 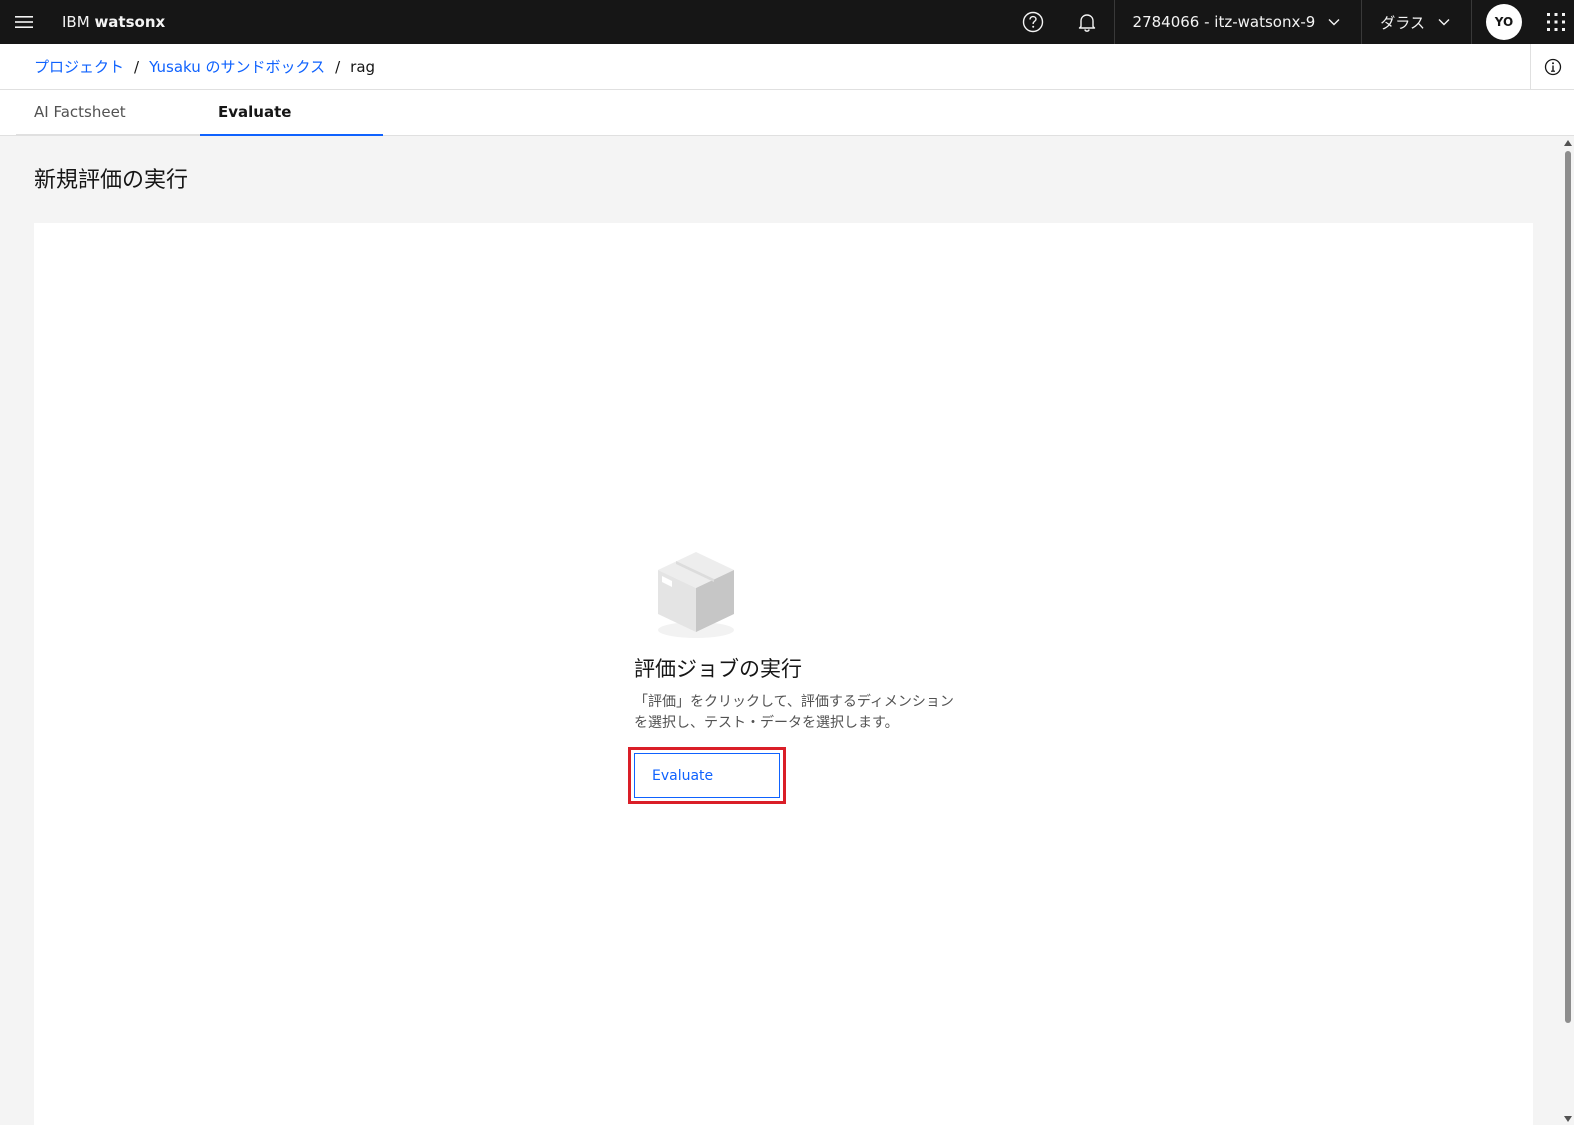 I want to click on tab-list: AI Factsheet Evaluate, so click(x=787, y=113).